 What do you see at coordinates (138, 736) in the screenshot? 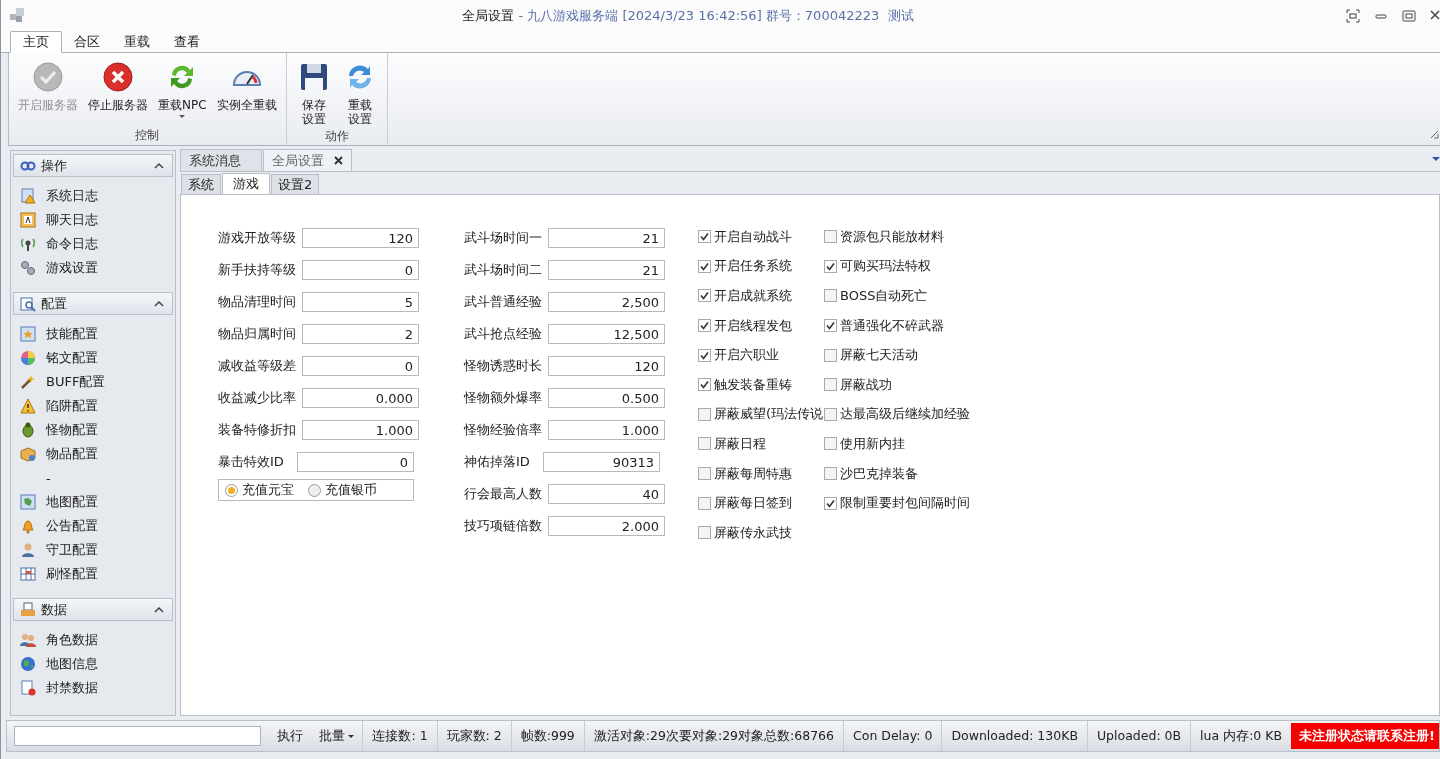
I see `command-field` at bounding box center [138, 736].